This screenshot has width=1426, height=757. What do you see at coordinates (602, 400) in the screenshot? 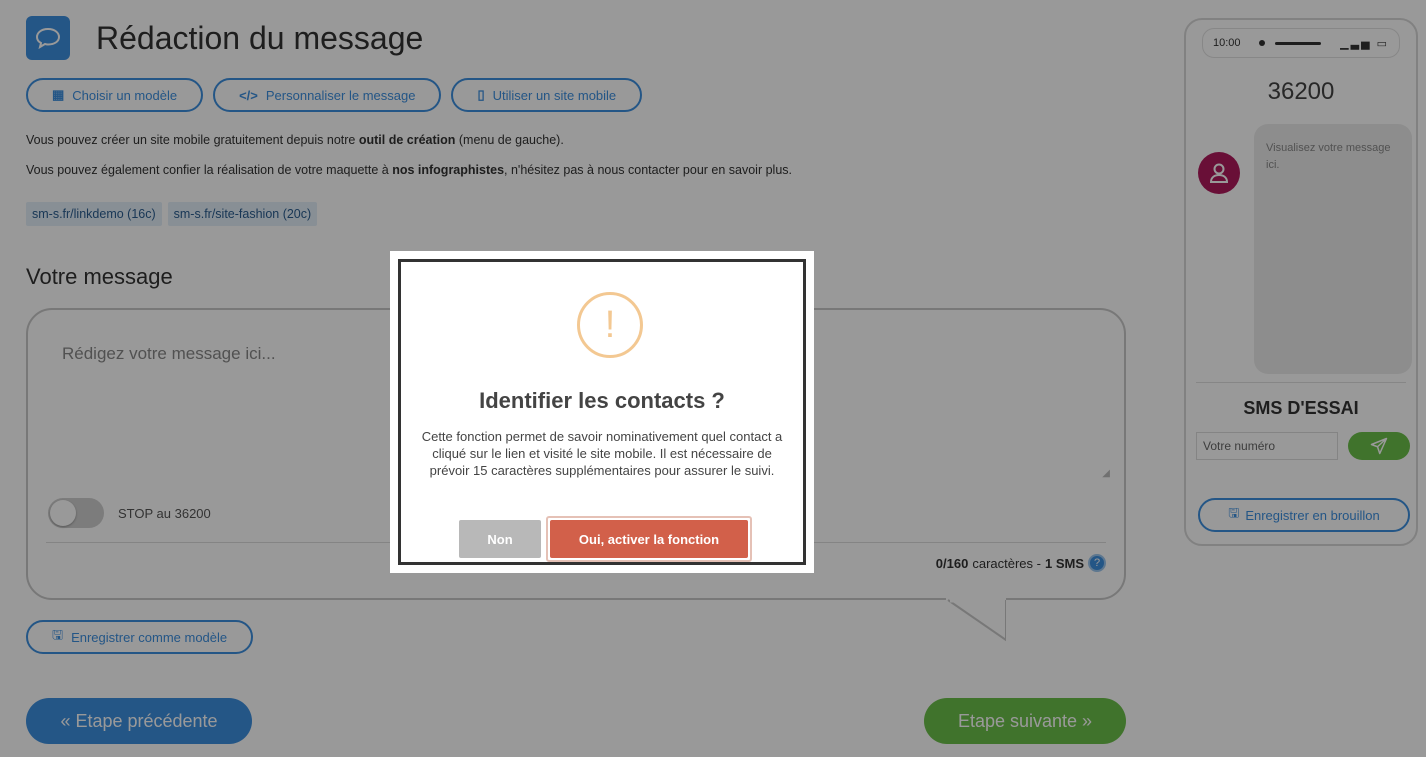
I see `dialog-title: Identifier les contacts ?` at bounding box center [602, 400].